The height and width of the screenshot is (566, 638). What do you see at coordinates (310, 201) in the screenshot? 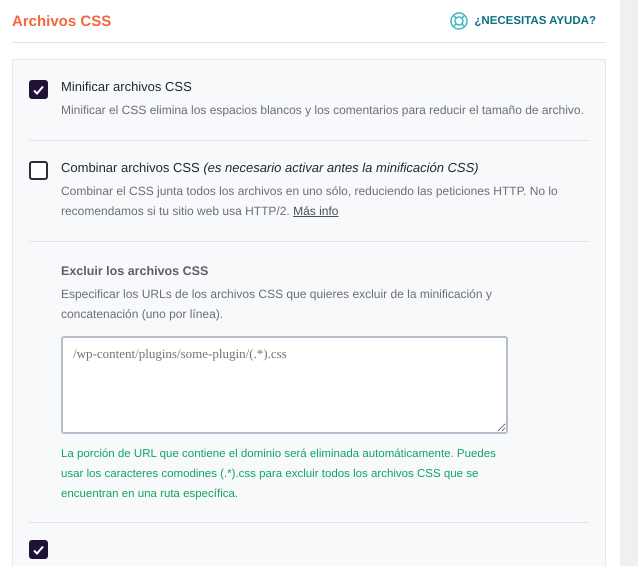
I see `option-description: Combinar el CSS junta todos los archivos en uno sólo, reduciendo las peticiones HTTP. No lo recomendamos si tu sitio web usa HTTP/2. Más info` at bounding box center [310, 201].